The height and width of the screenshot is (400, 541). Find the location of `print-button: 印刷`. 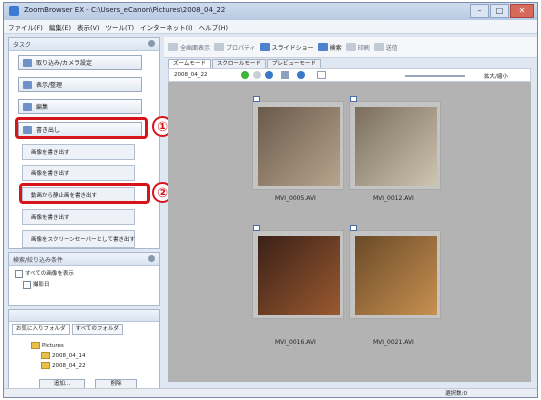

print-button: 印刷 is located at coordinates (357, 47).